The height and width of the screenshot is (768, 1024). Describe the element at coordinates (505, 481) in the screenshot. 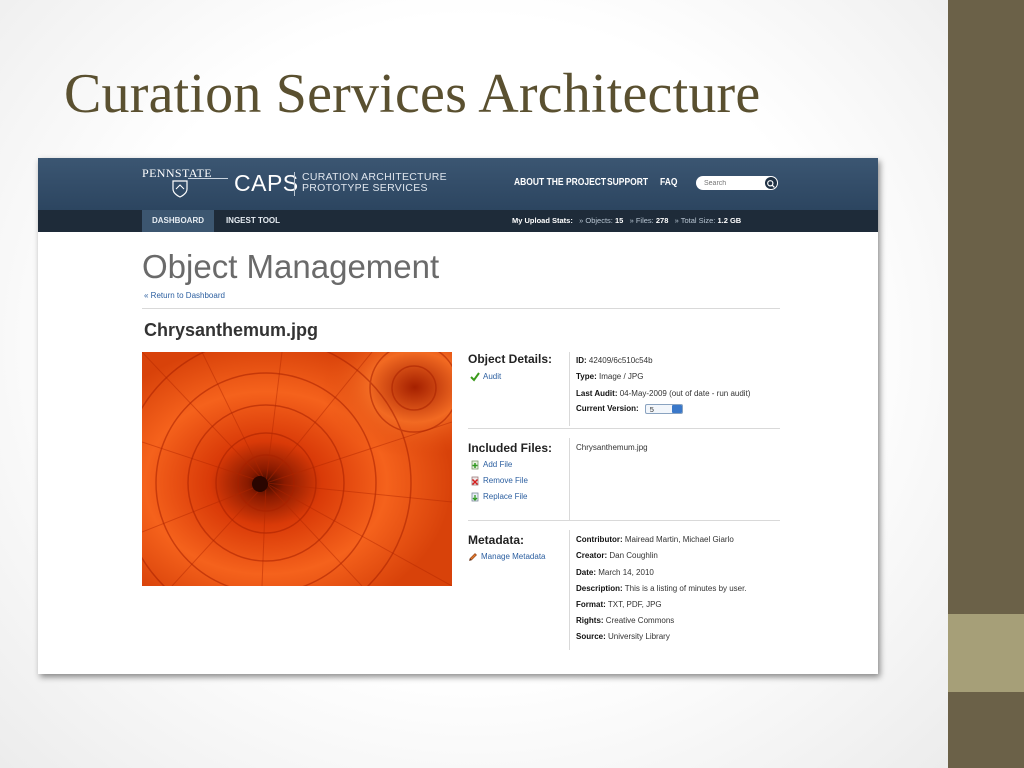

I see `remove-file-label: Remove File` at that location.